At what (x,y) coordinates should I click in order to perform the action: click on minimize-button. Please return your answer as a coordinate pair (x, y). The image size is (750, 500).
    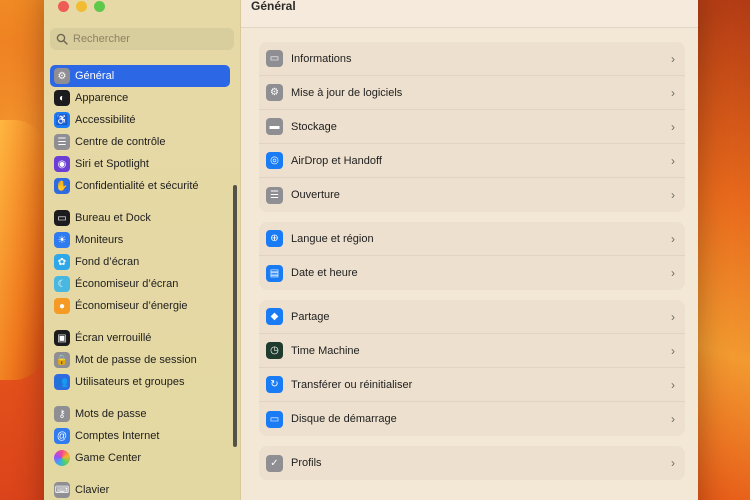
    Looking at the image, I should click on (81, 6).